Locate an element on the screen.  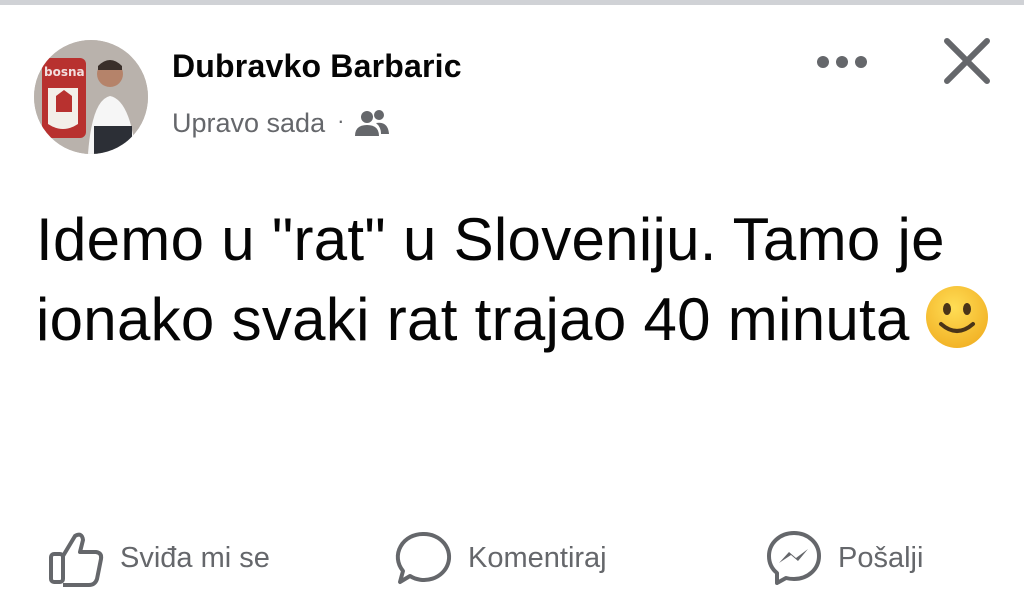
avatar-logo-text: bosna is located at coordinates (64, 72).